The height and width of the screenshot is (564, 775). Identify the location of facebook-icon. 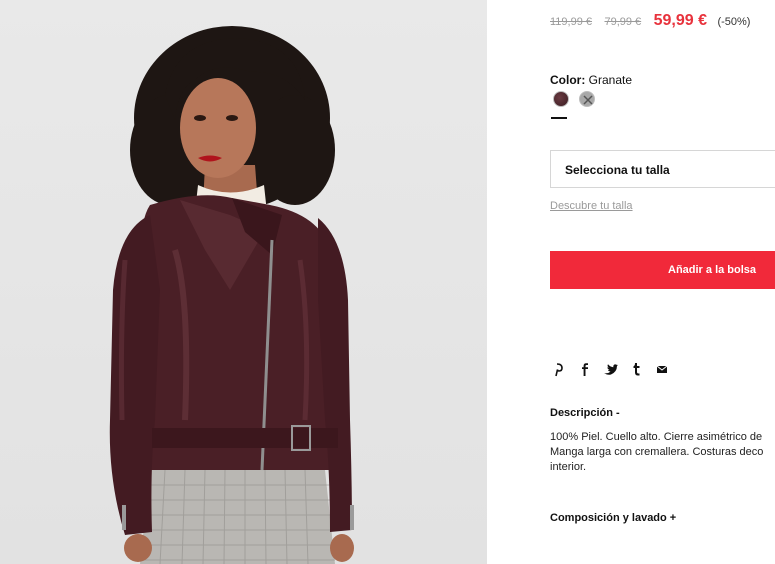
(584, 369).